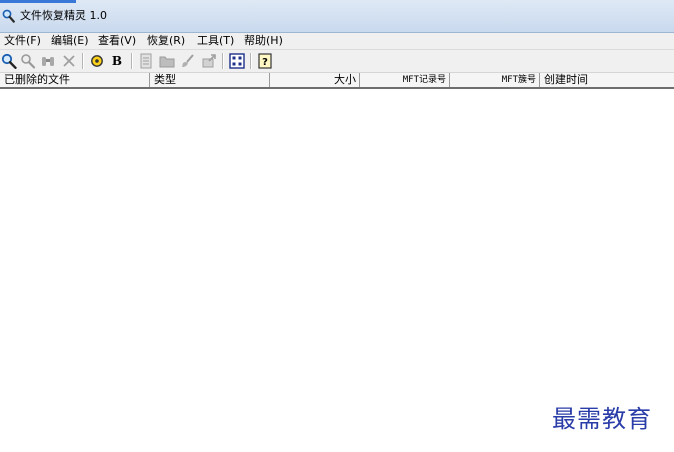  I want to click on help-icon-label: ?, so click(265, 62).